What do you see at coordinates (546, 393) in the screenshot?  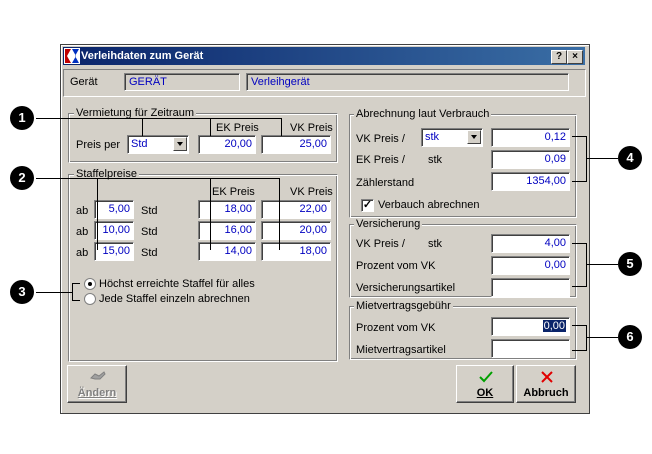 I see `cancel-button-label: Abbruch` at bounding box center [546, 393].